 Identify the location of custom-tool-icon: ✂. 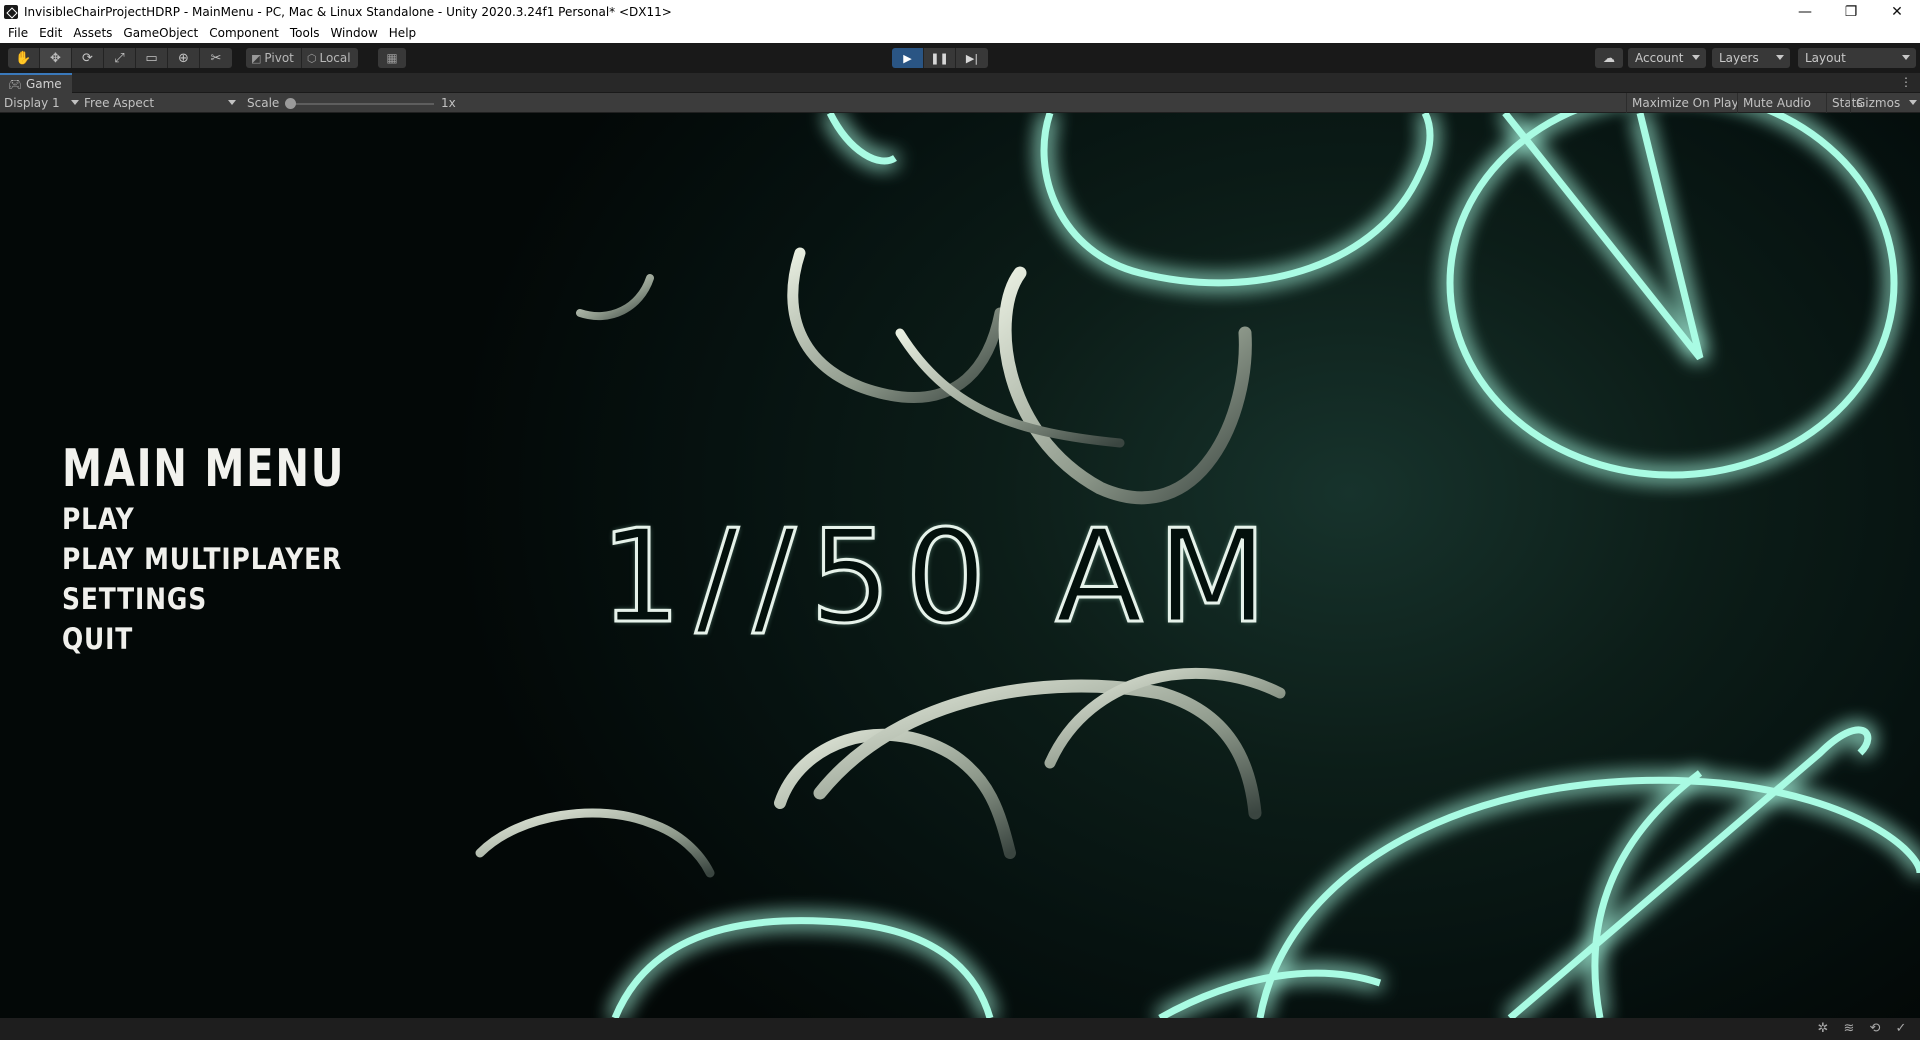
(216, 58).